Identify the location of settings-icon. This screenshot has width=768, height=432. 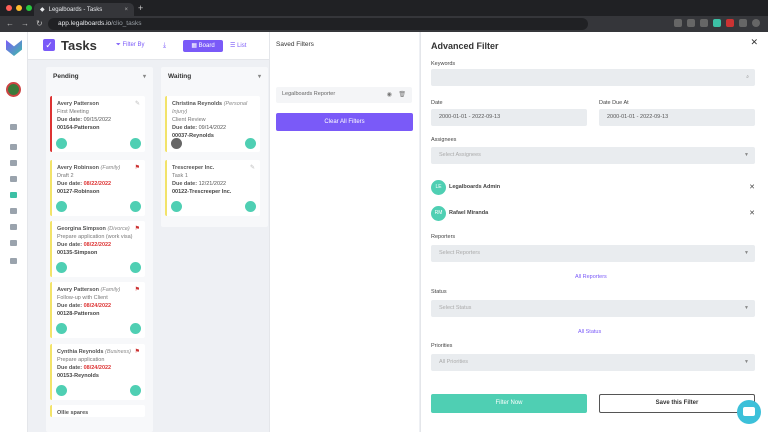
(13, 227).